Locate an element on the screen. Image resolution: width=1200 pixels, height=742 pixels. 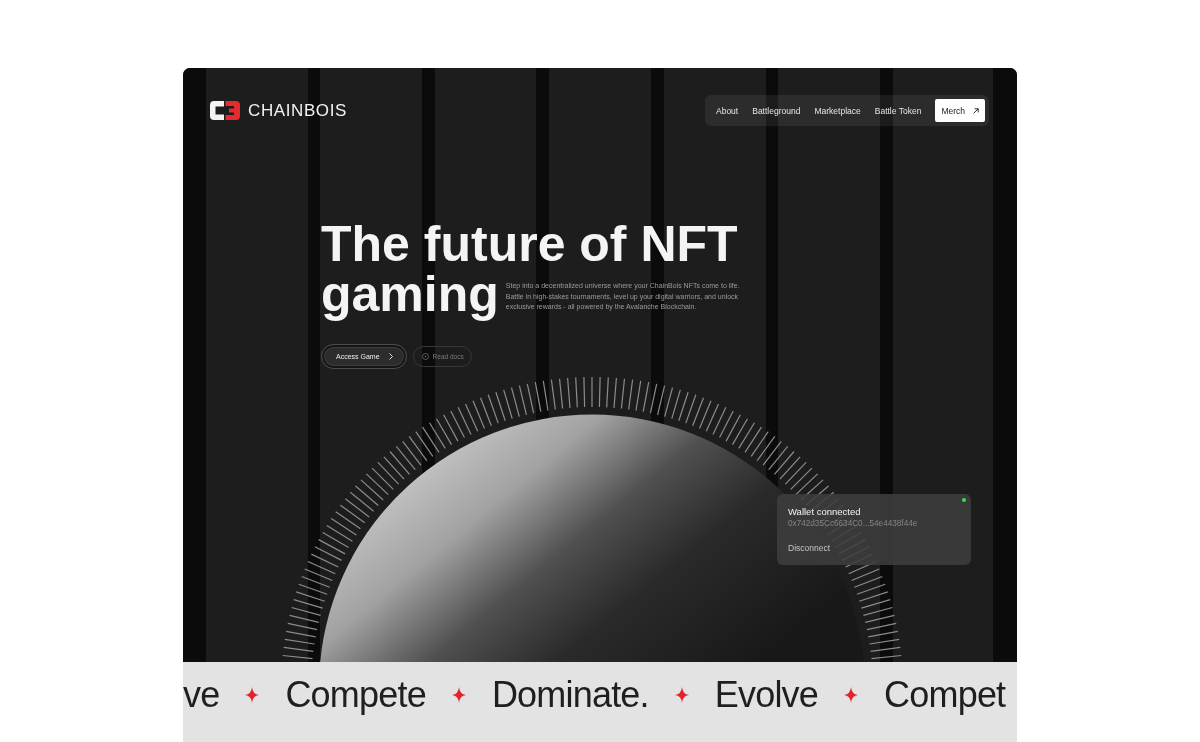
chevron-right-icon is located at coordinates (390, 356).